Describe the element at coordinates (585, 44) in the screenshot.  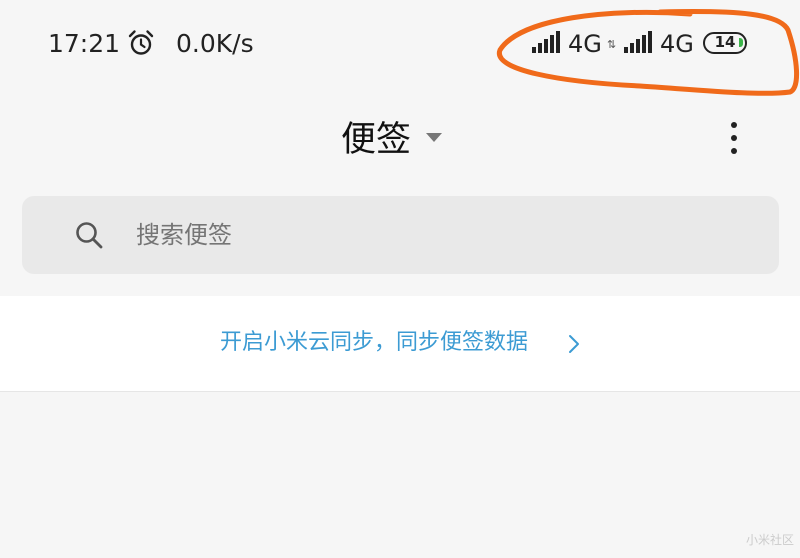
I see `sim1-network-type: 4G` at that location.